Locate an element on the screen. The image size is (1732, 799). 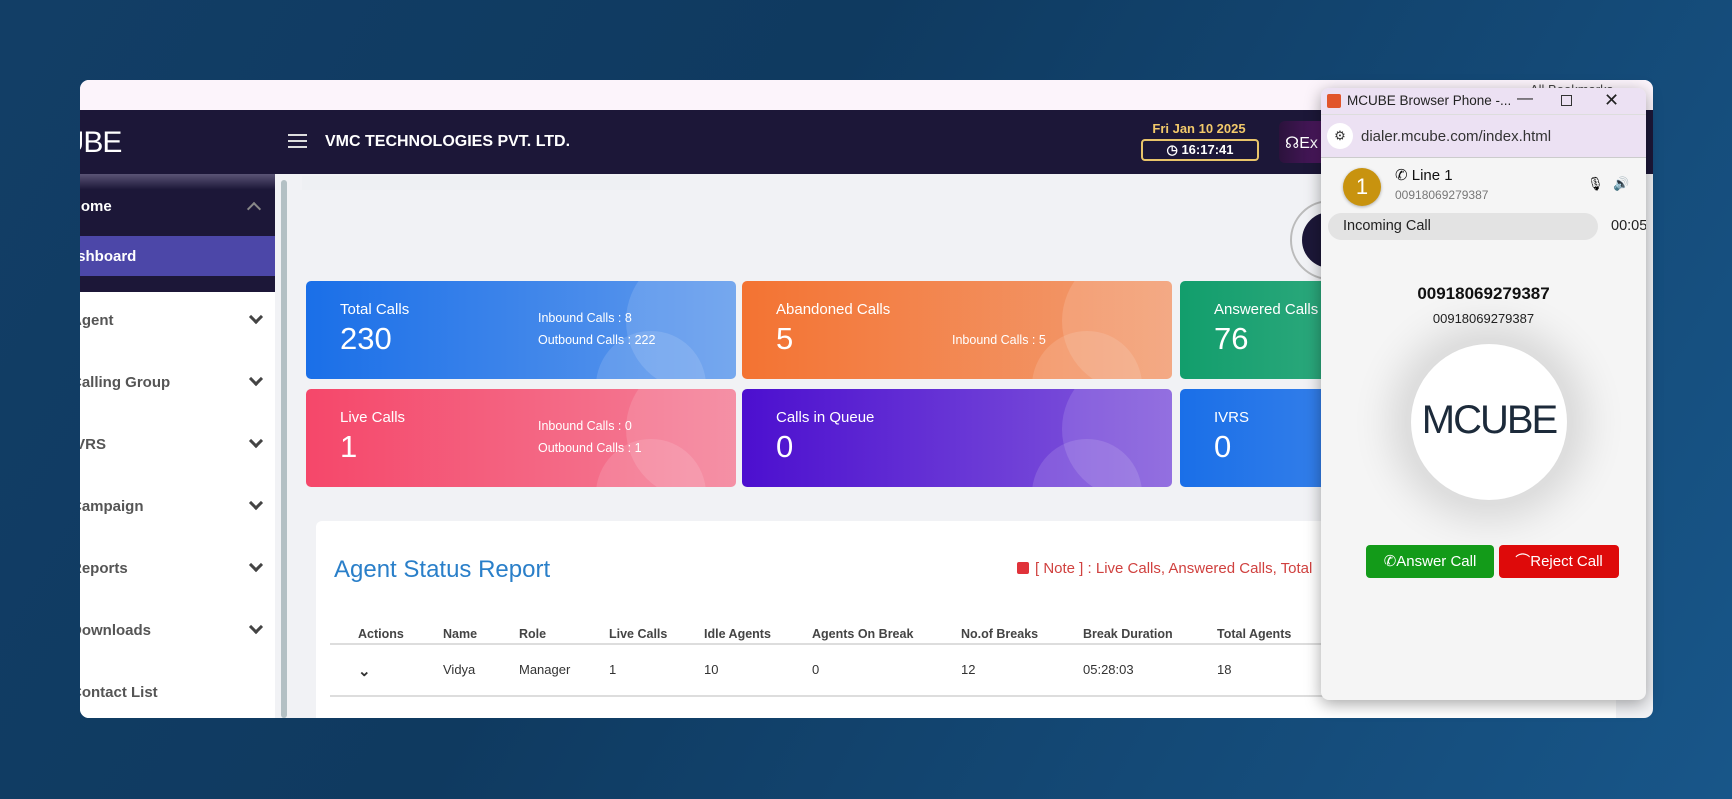
table-cell: 10 is located at coordinates (711, 669).